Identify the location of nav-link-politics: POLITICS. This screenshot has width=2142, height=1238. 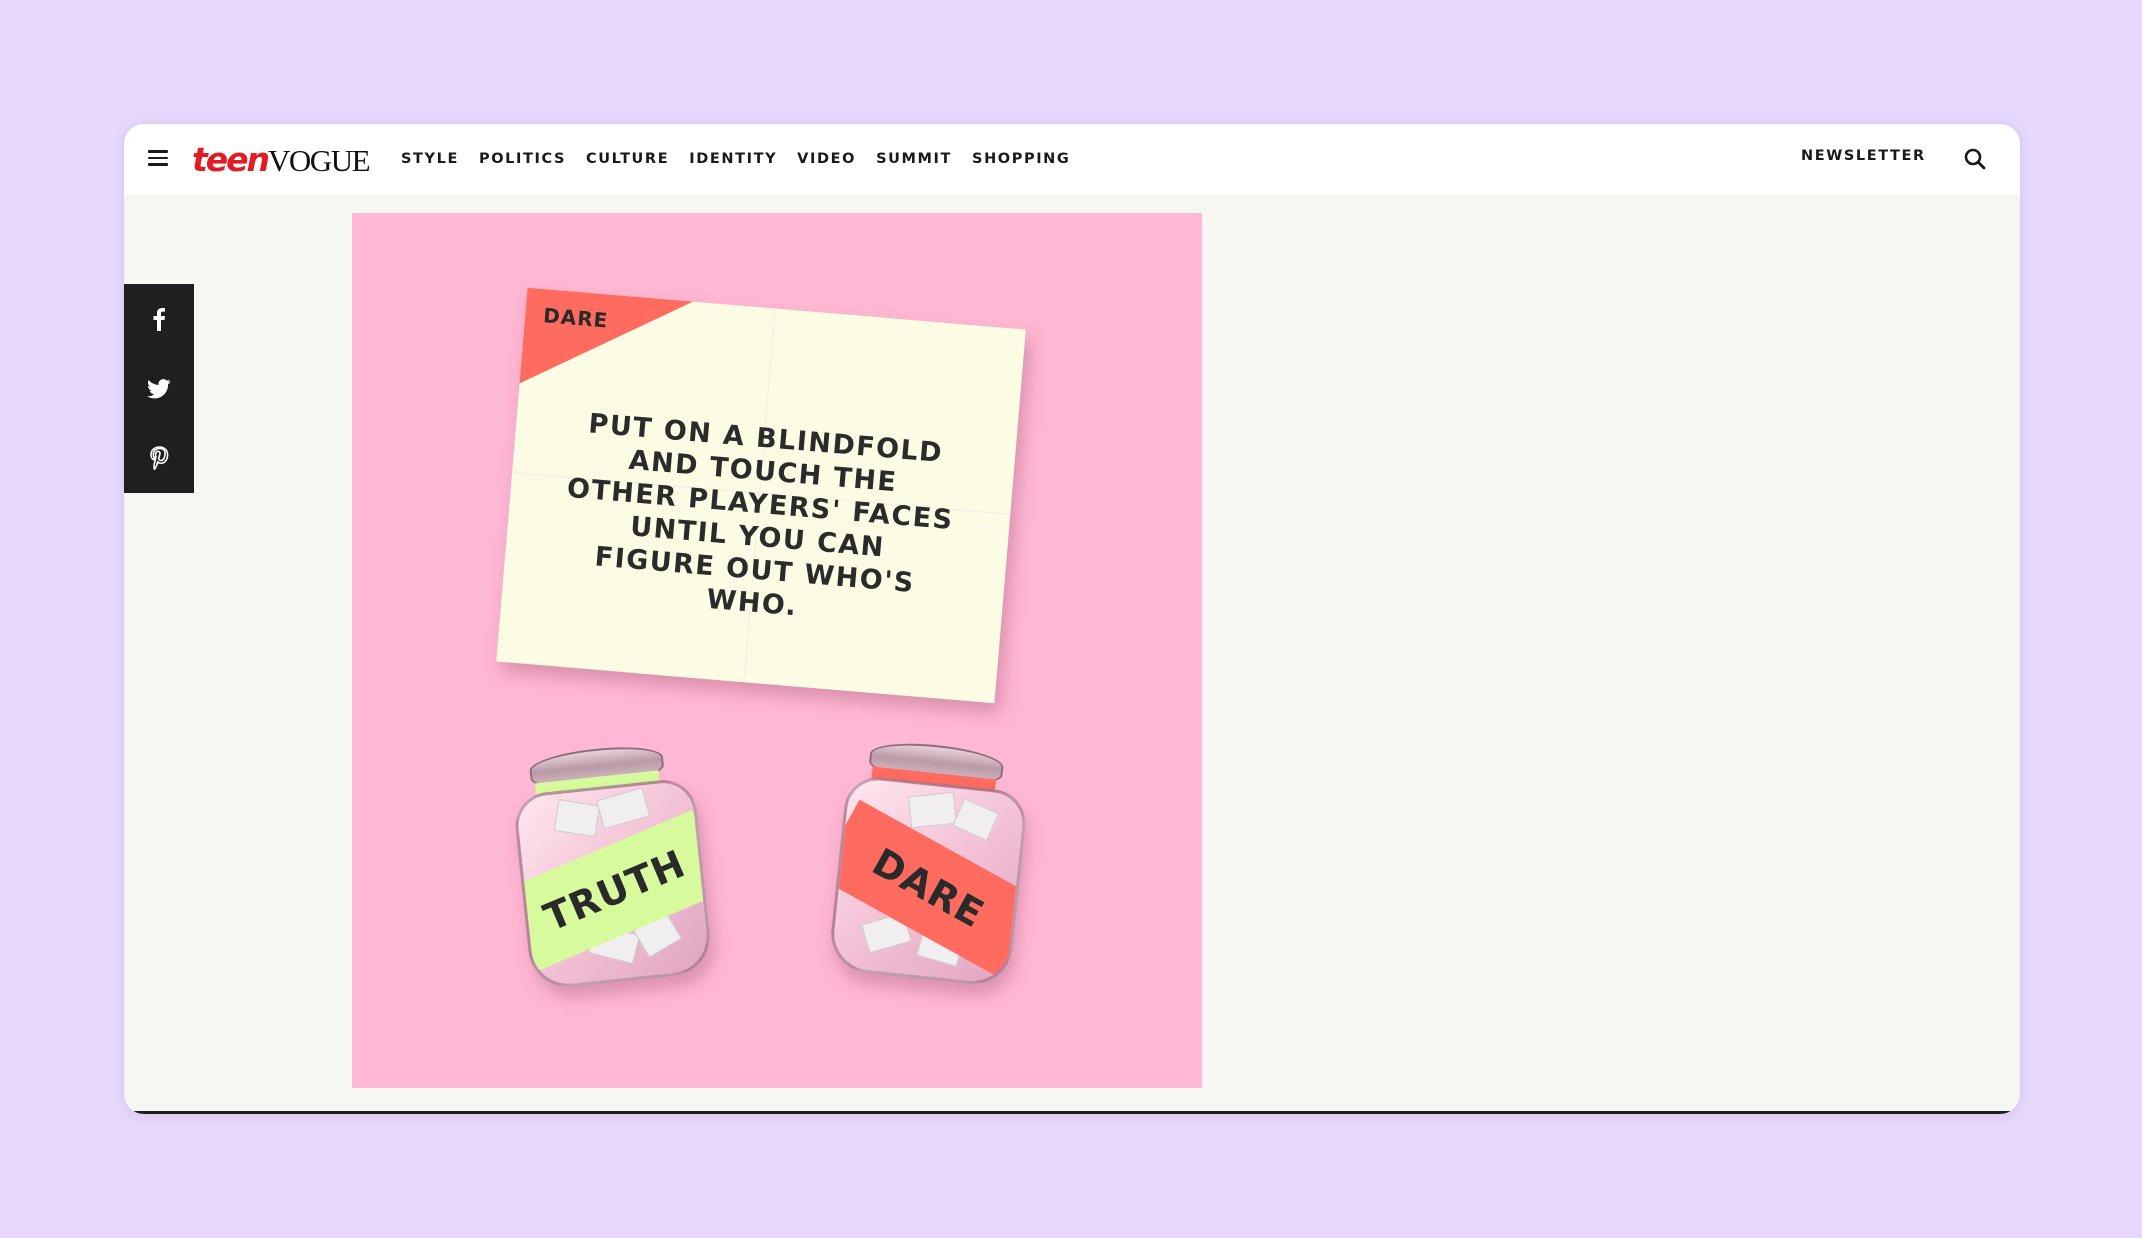
(522, 159).